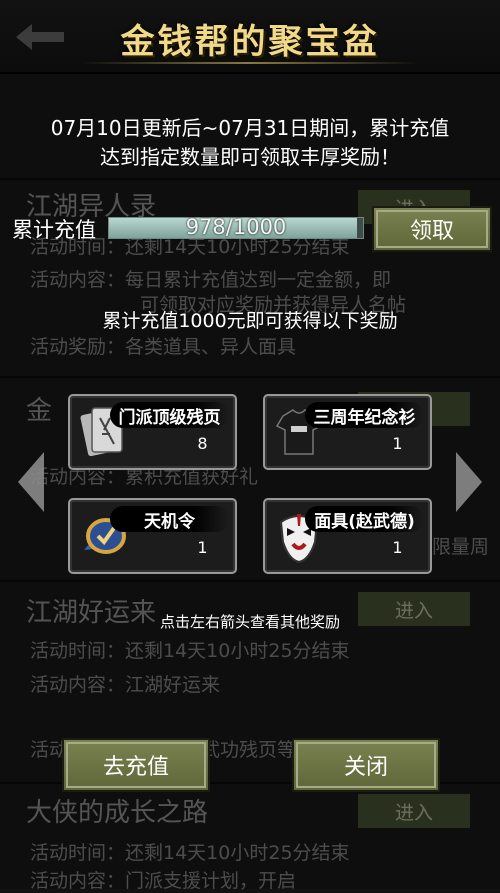 This screenshot has width=500, height=893. What do you see at coordinates (249, 622) in the screenshot?
I see `nav-hint: 点击左右箭头查看其他奖励` at bounding box center [249, 622].